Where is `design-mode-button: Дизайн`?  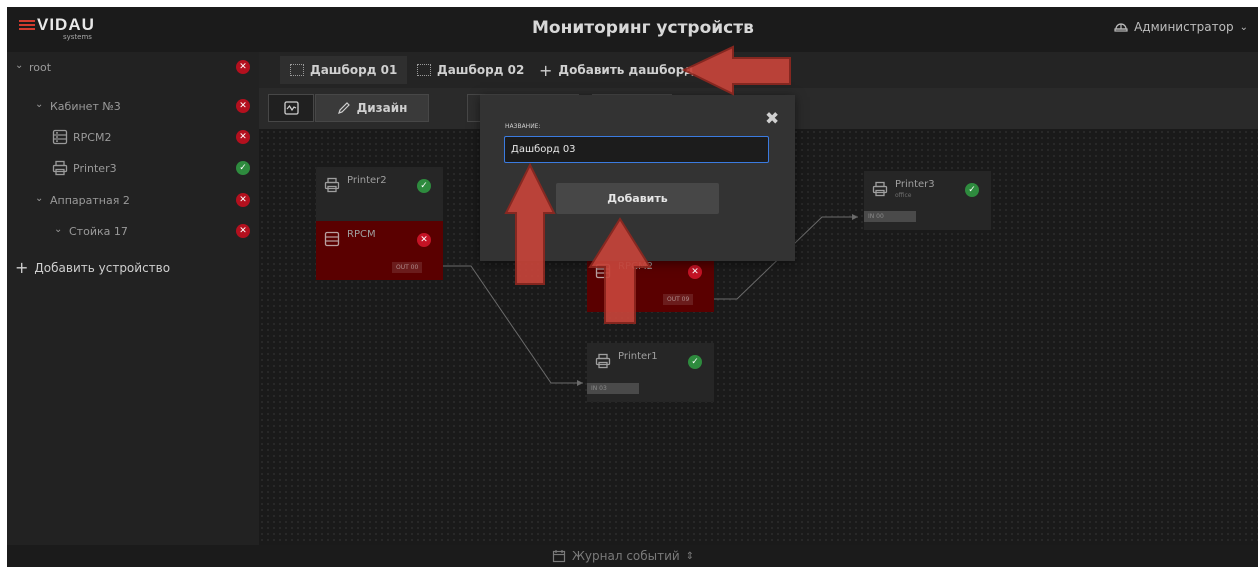 design-mode-button: Дизайн is located at coordinates (372, 108).